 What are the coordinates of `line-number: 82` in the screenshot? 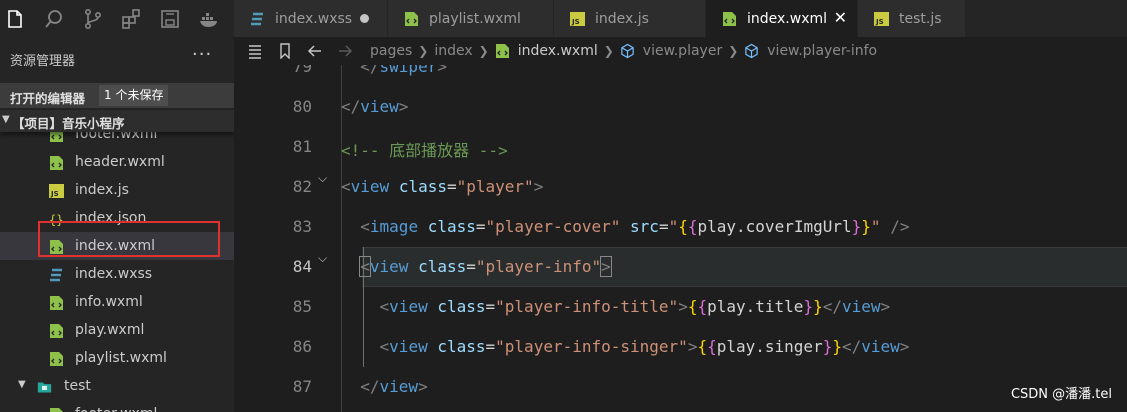 It's located at (302, 186).